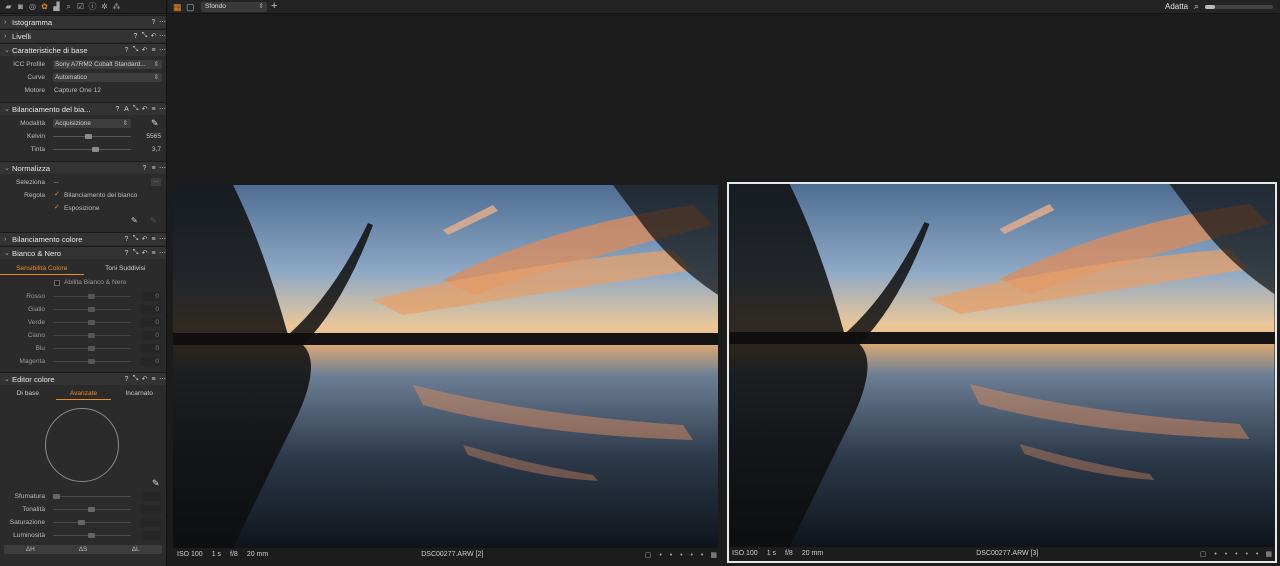 This screenshot has height=566, width=1280. I want to click on tint-knob, so click(95, 149).